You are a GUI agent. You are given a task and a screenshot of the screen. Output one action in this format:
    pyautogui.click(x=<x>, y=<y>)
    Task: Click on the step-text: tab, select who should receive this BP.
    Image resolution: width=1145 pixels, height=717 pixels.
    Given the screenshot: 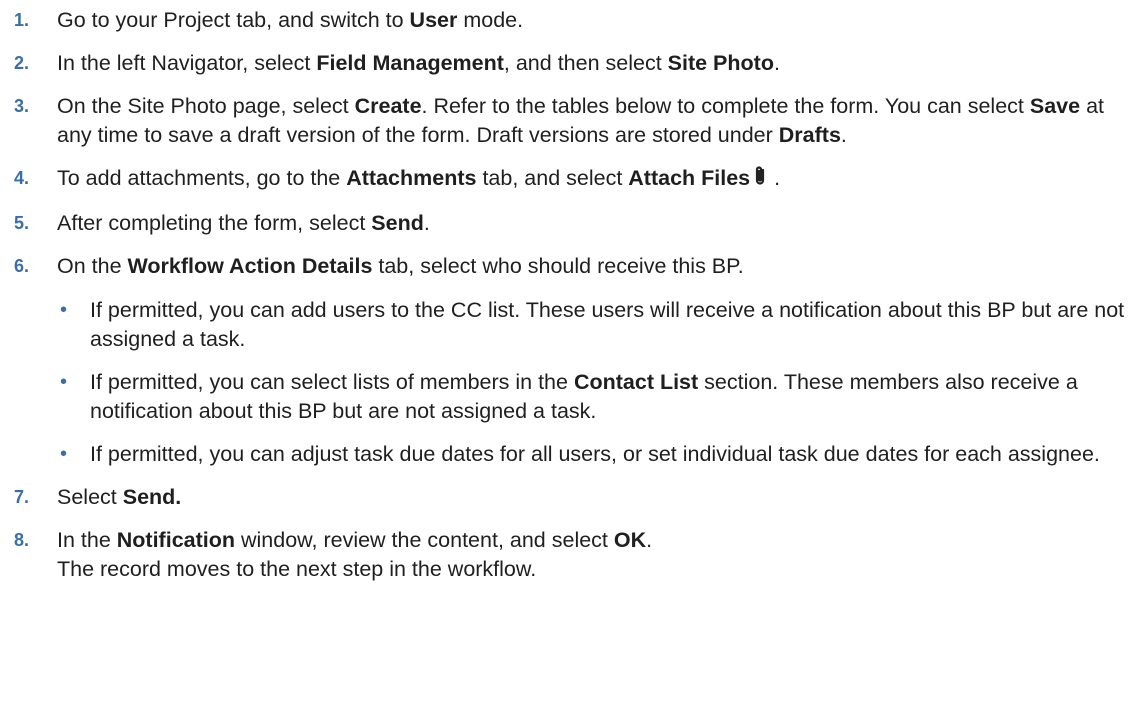 What is the action you would take?
    pyautogui.click(x=558, y=266)
    